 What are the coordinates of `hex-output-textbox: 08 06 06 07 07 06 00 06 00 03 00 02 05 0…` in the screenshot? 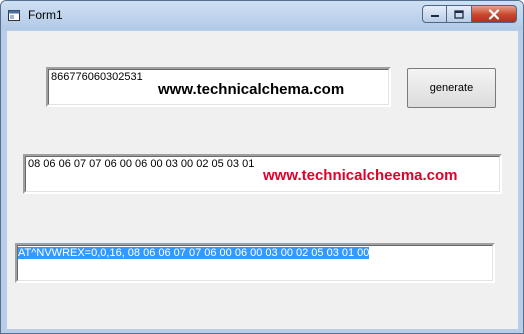 It's located at (262, 174).